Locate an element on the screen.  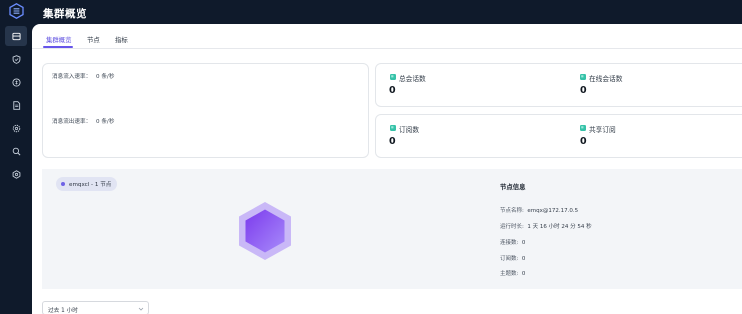
sidebar-item-integration is located at coordinates (16, 82).